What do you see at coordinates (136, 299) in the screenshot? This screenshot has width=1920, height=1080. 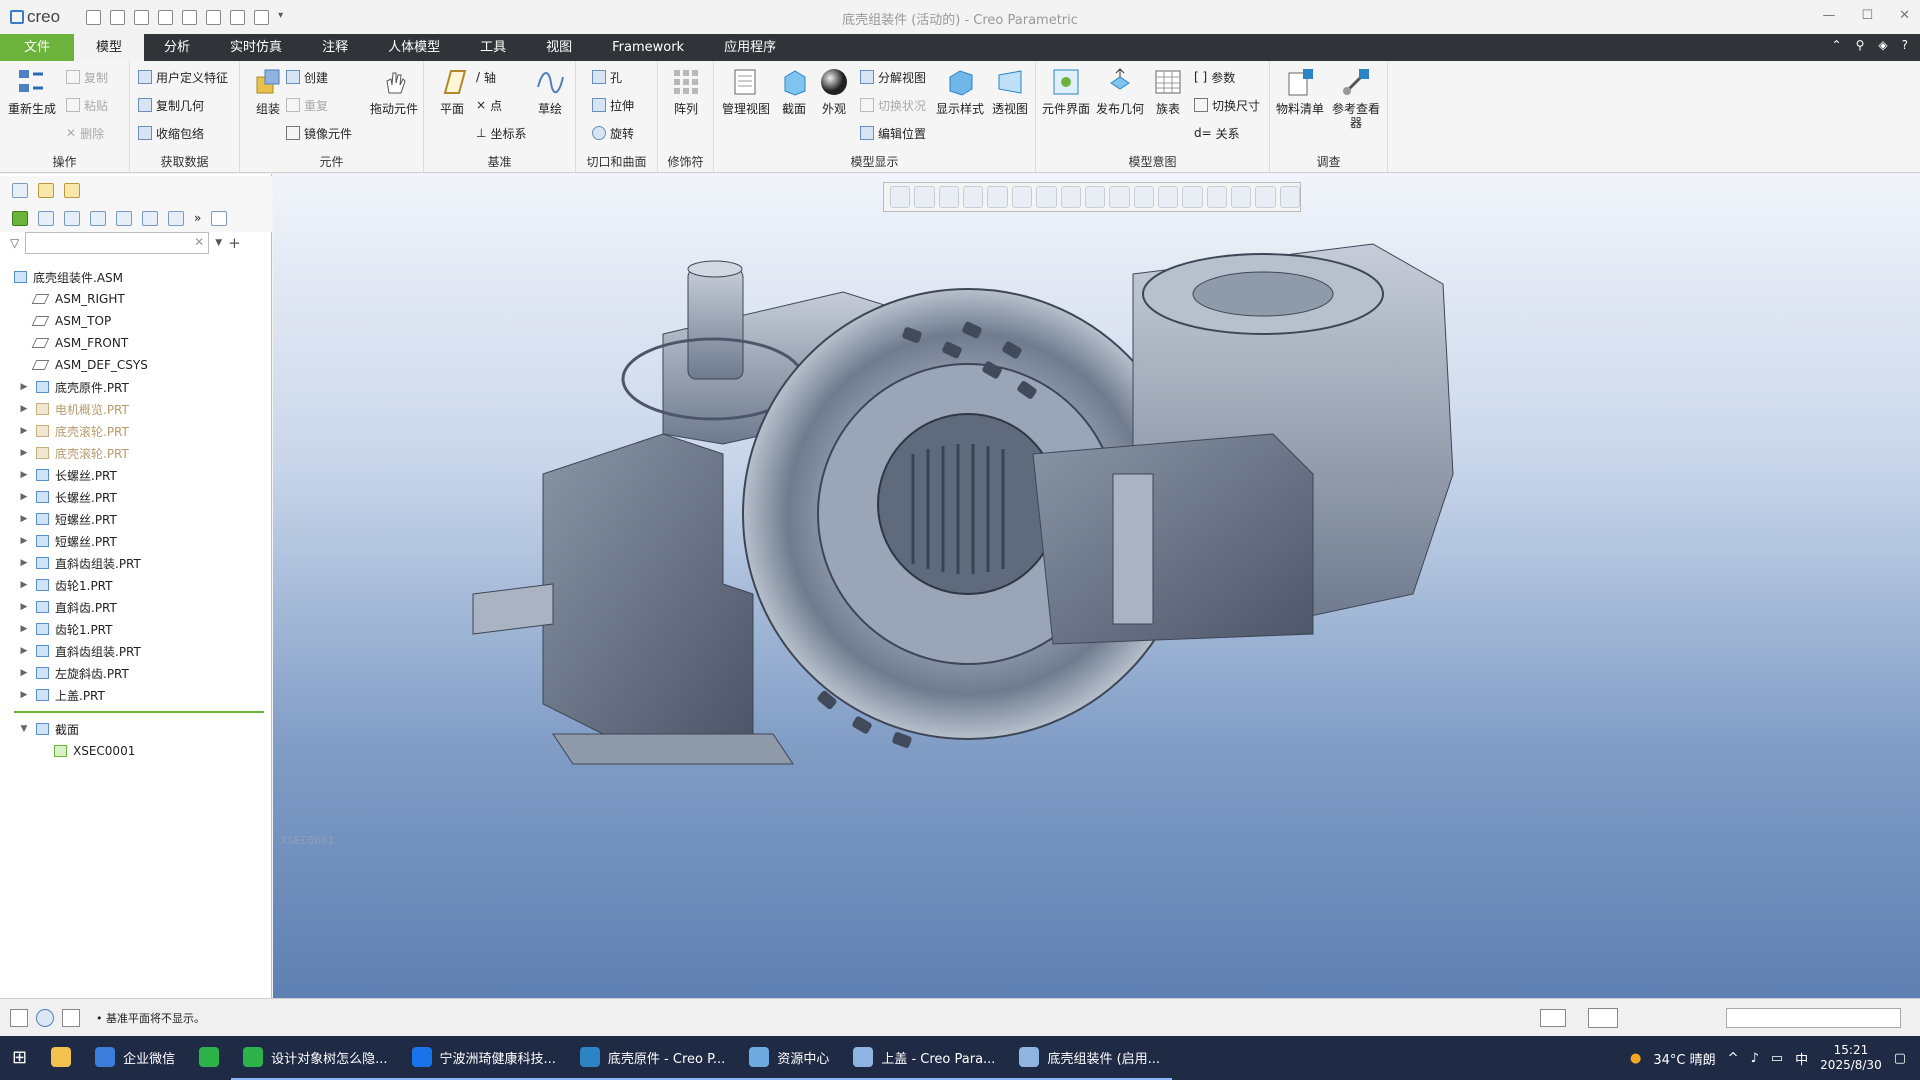 I see `tree-datum-item: ASM_RIGHT` at bounding box center [136, 299].